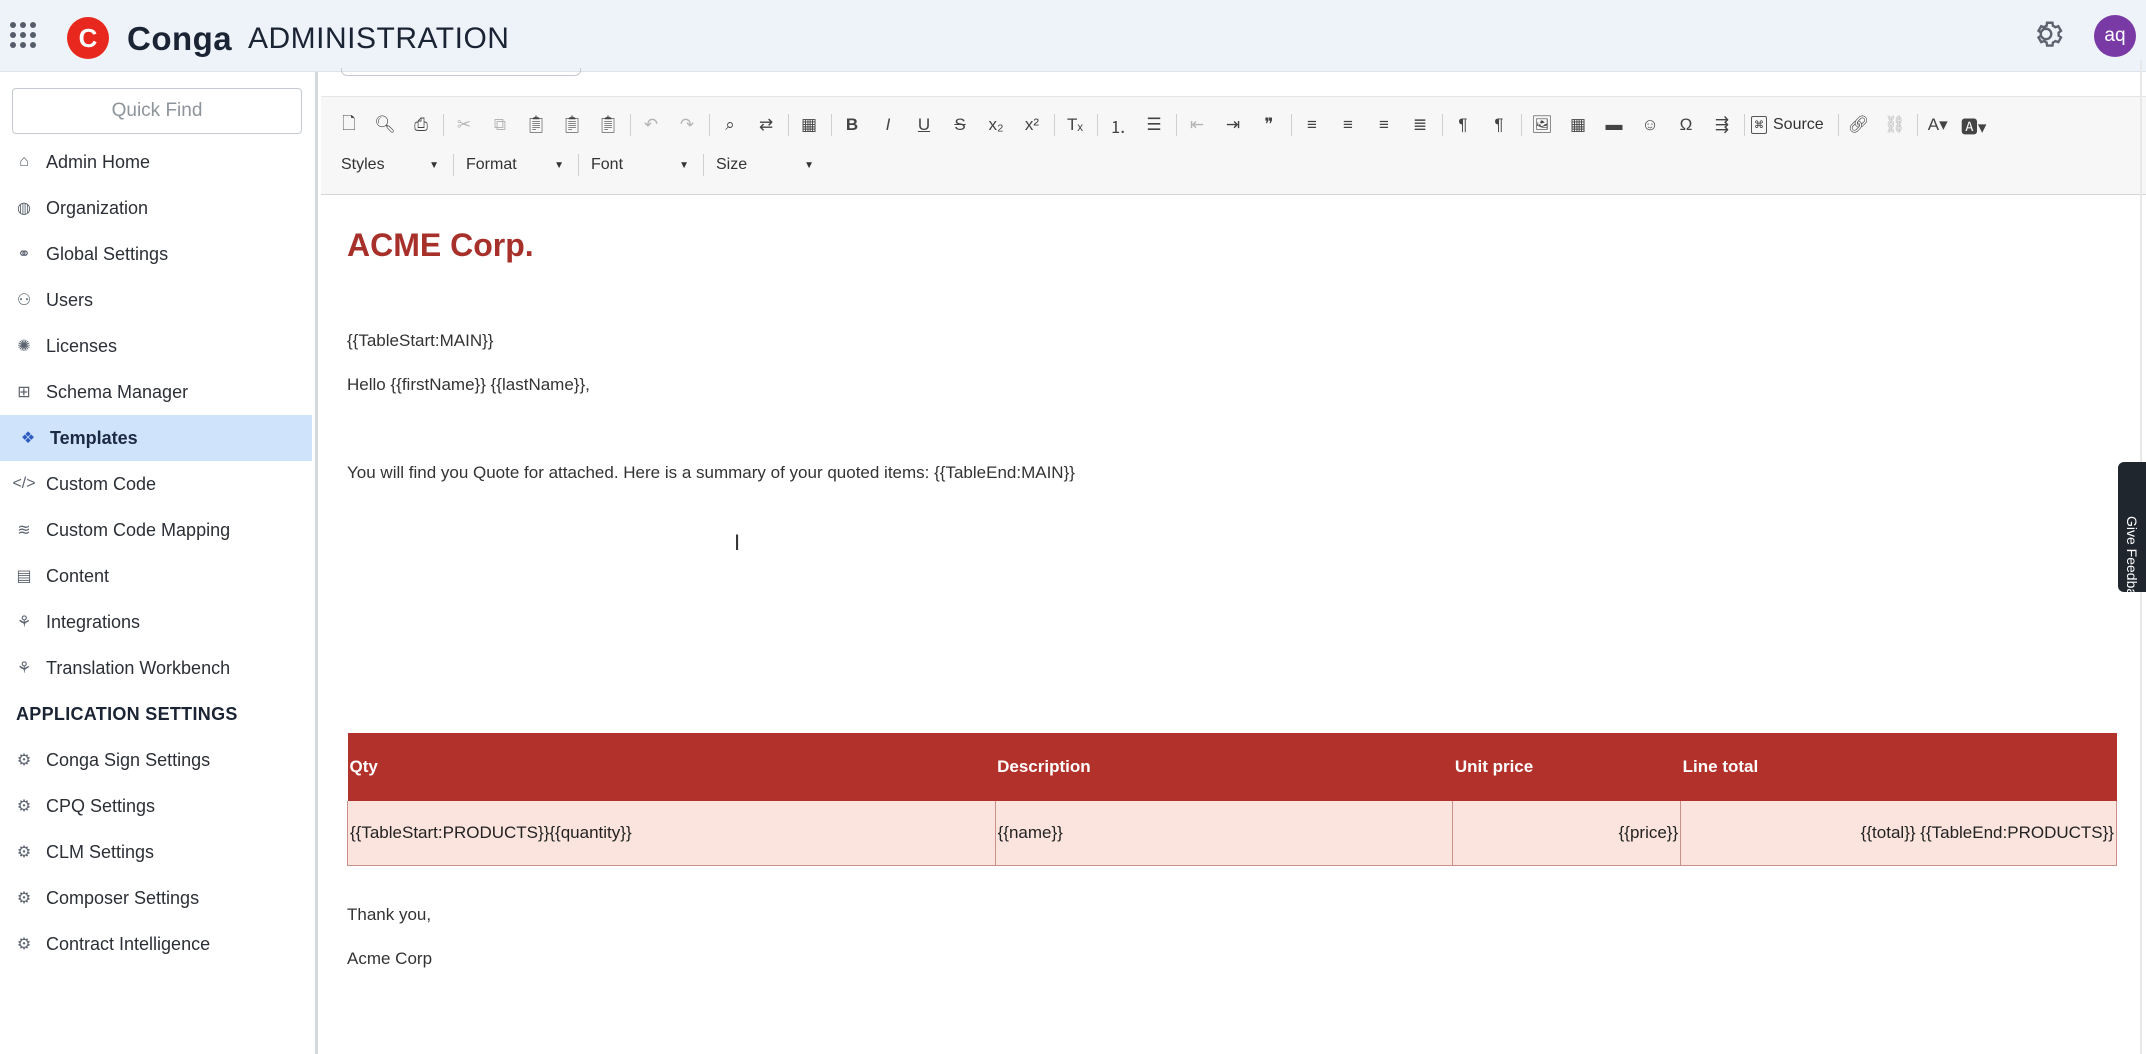  What do you see at coordinates (1787, 125) in the screenshot?
I see `source-button: ⌘ Source` at bounding box center [1787, 125].